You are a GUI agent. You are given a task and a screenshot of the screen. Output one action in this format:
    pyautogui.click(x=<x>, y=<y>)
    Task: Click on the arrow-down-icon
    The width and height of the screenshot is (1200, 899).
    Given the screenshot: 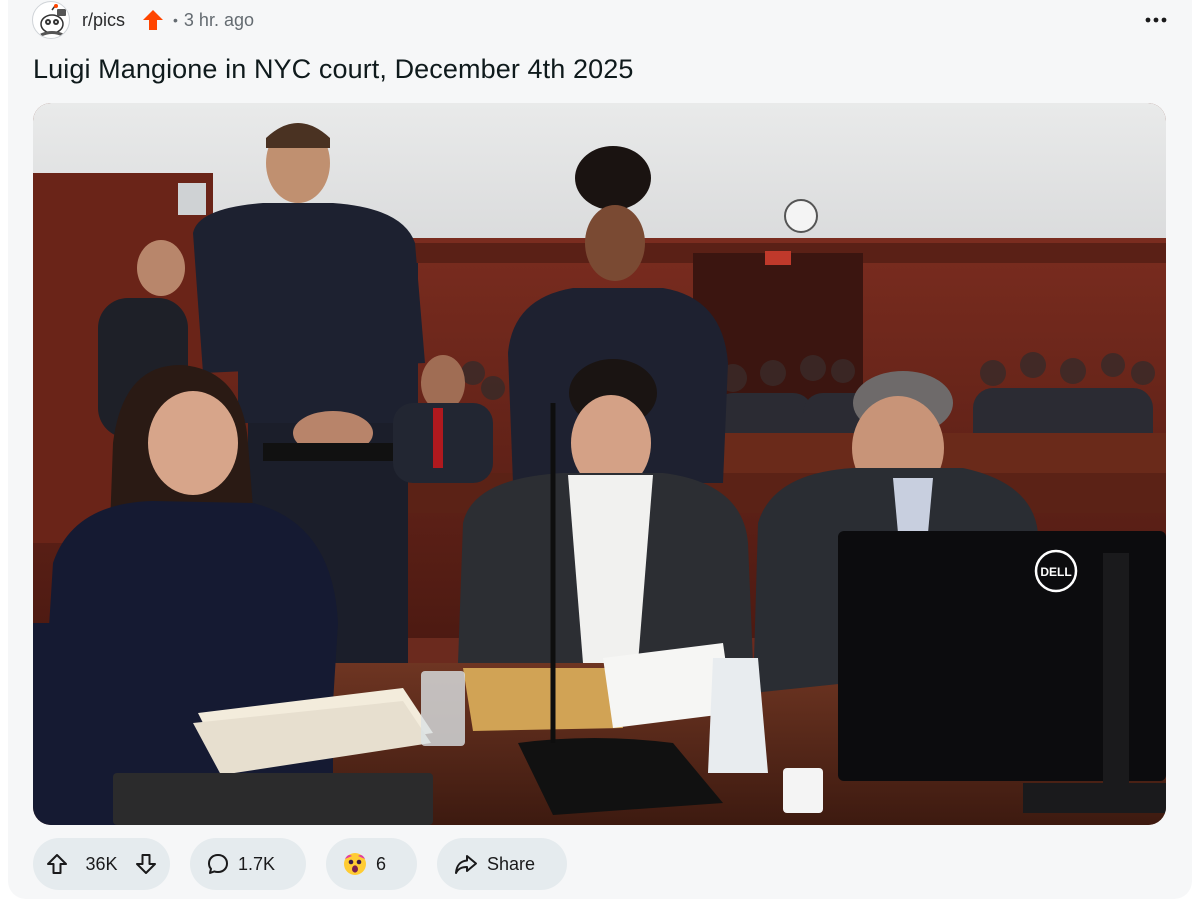 What is the action you would take?
    pyautogui.click(x=146, y=864)
    